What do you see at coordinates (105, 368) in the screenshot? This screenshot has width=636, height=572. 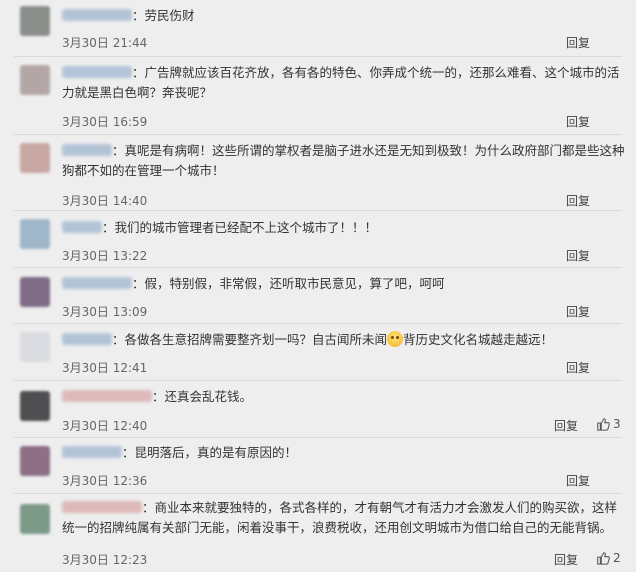 I see `comment-time: 3月30日 12:41` at bounding box center [105, 368].